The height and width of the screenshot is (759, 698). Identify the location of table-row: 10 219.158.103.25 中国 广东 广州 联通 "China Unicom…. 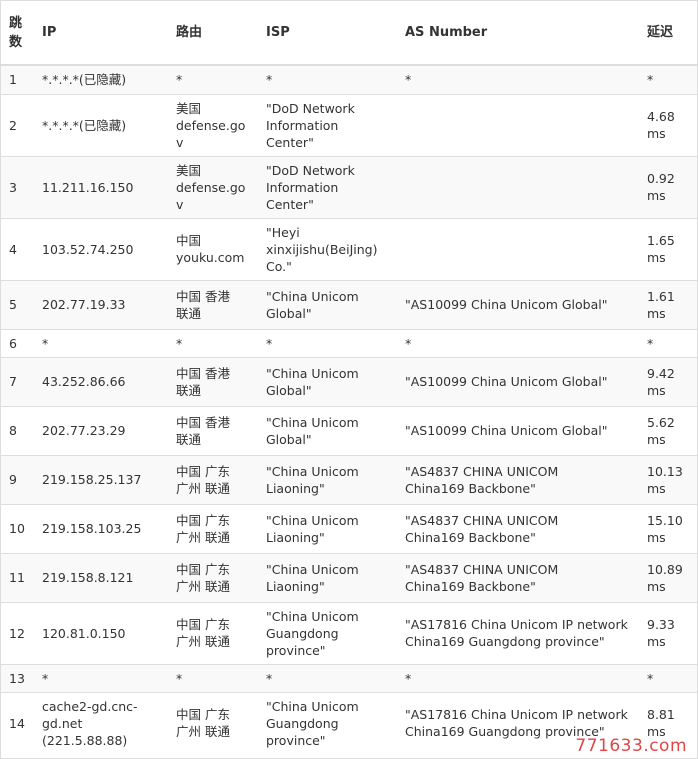
(349, 528).